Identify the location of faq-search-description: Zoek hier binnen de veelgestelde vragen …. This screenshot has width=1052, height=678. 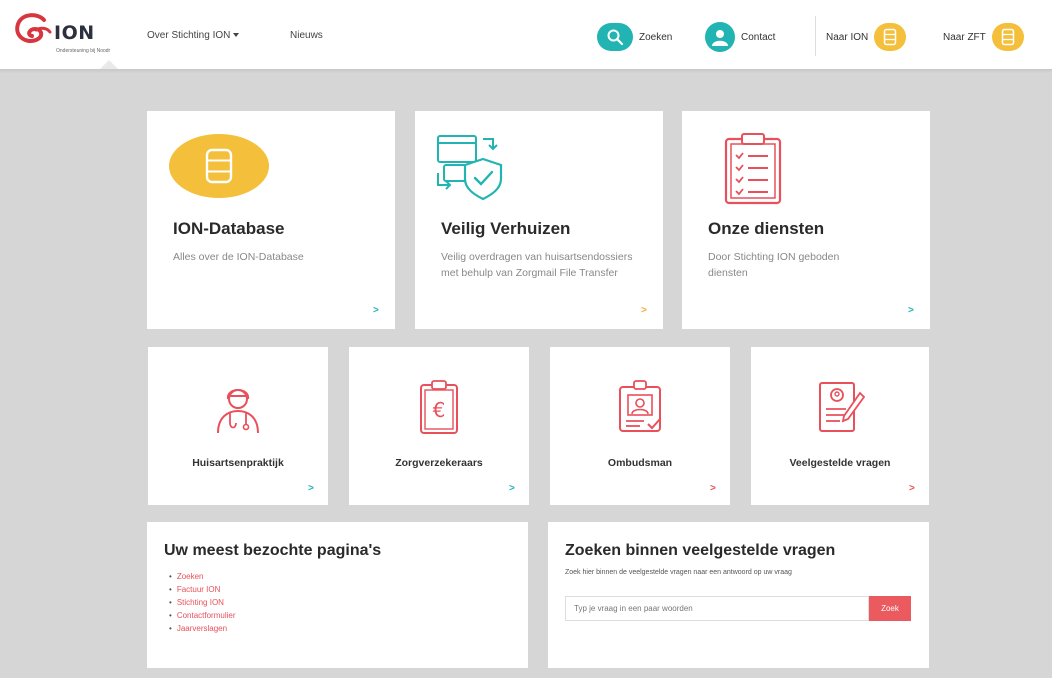
(678, 572).